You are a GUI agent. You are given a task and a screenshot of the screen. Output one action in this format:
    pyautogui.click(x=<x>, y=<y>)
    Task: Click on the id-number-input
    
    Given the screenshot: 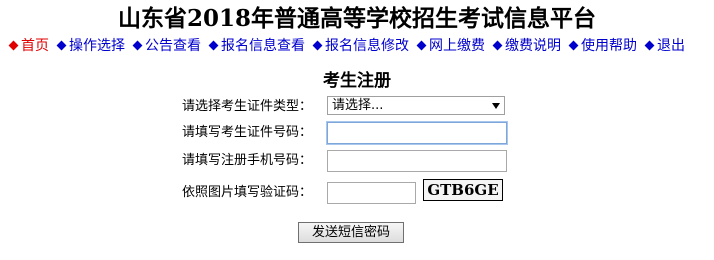 What is the action you would take?
    pyautogui.click(x=417, y=133)
    